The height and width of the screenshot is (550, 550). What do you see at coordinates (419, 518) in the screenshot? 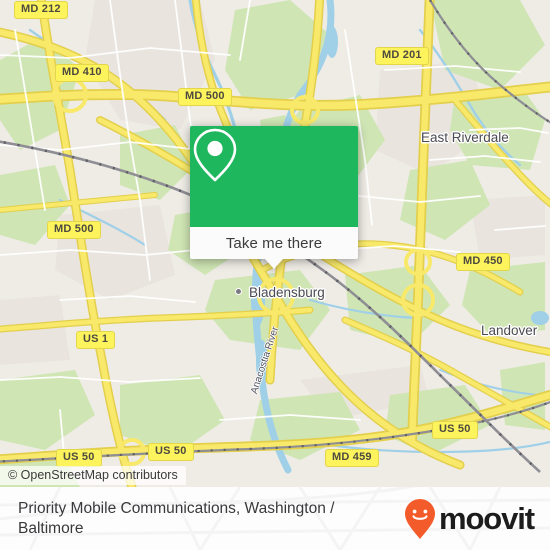
I see `moovit-pin-icon` at bounding box center [419, 518].